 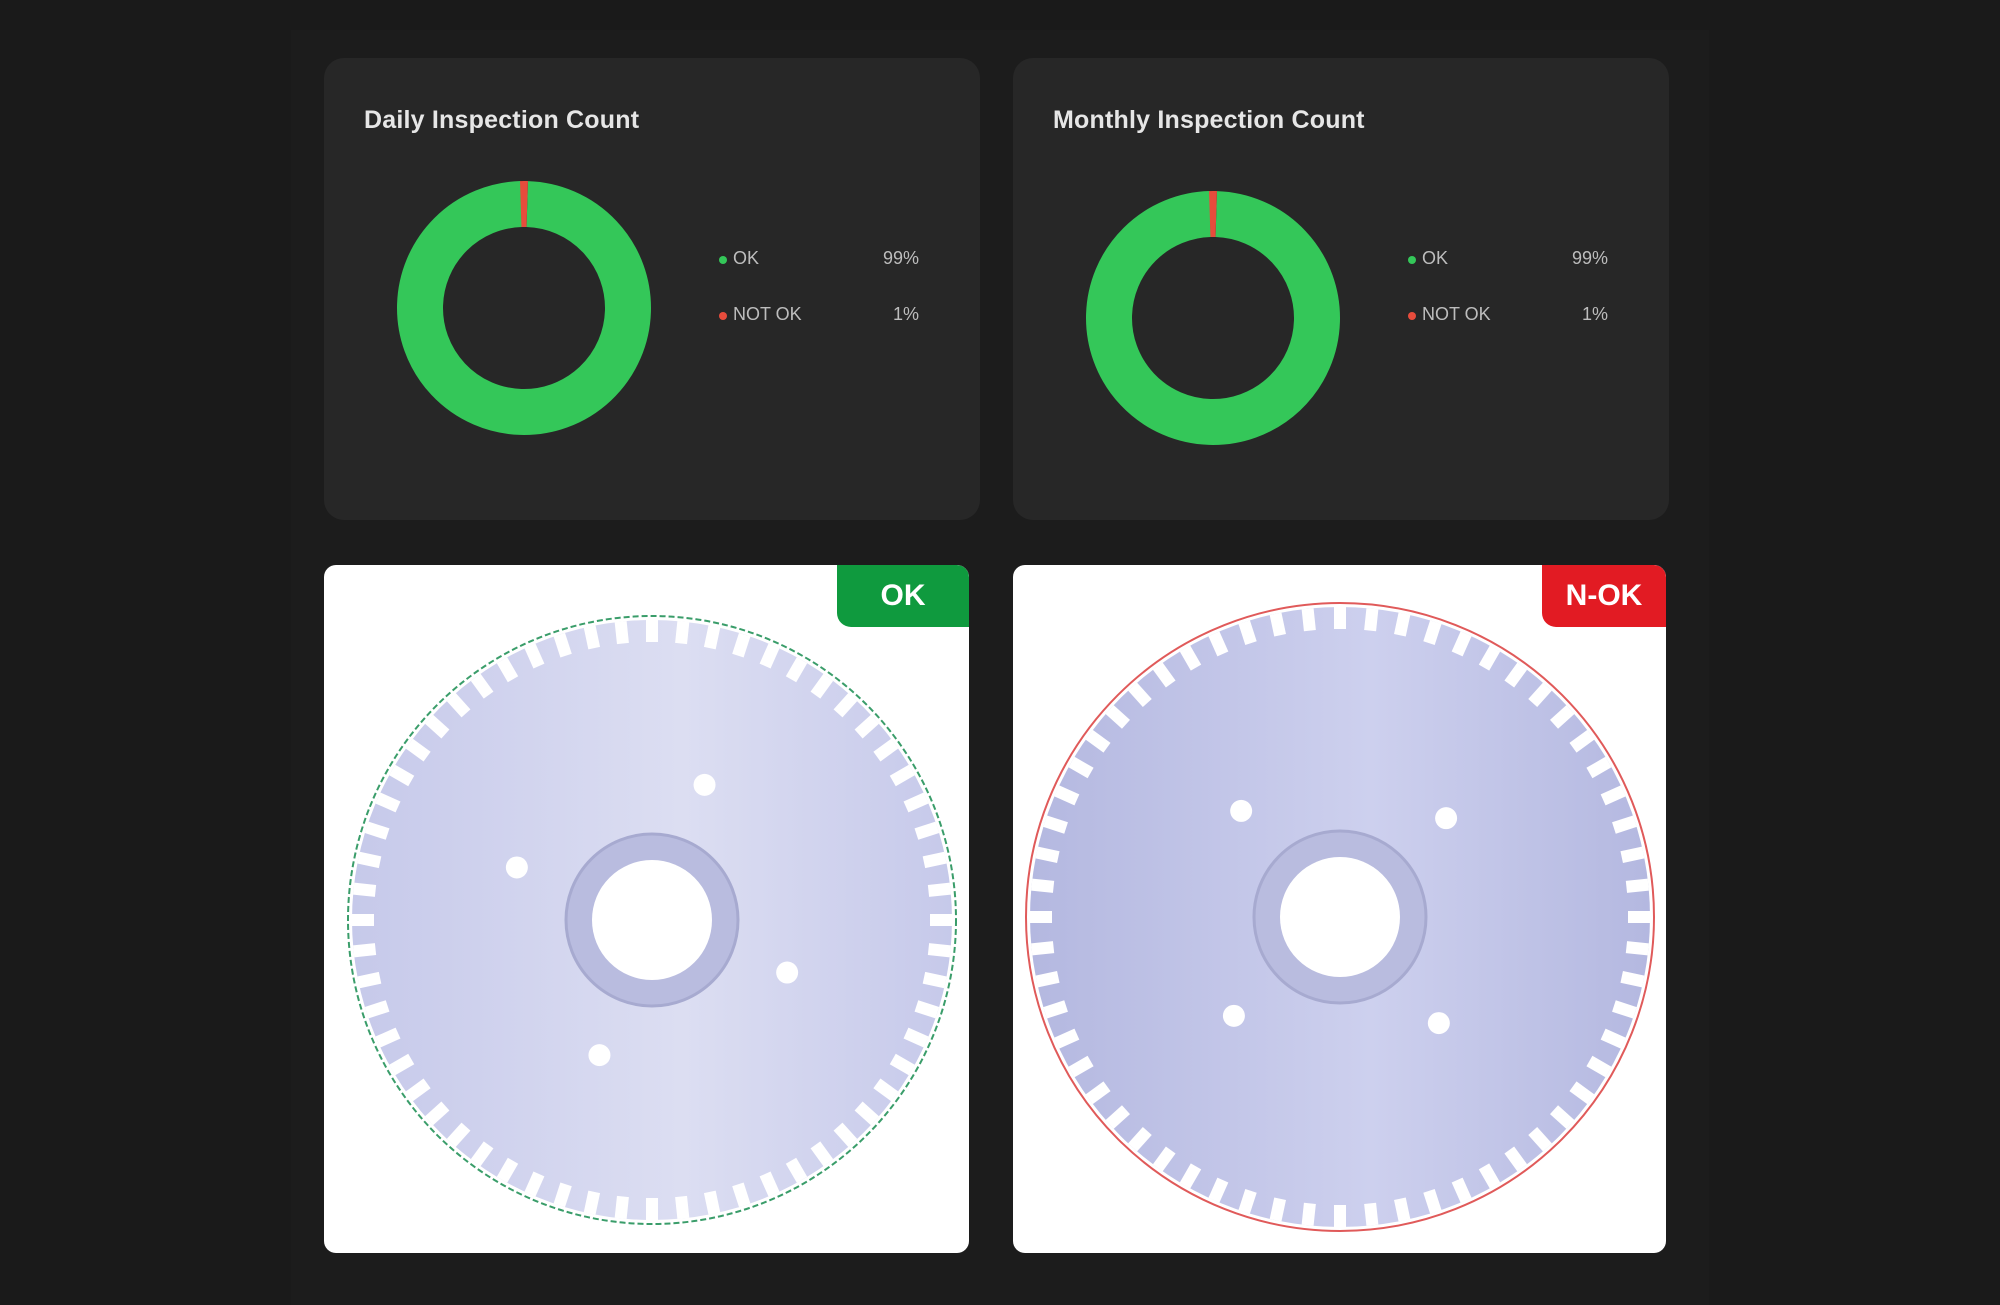 I want to click on monthly-card-title: Monthly Inspection Count, so click(x=1209, y=120).